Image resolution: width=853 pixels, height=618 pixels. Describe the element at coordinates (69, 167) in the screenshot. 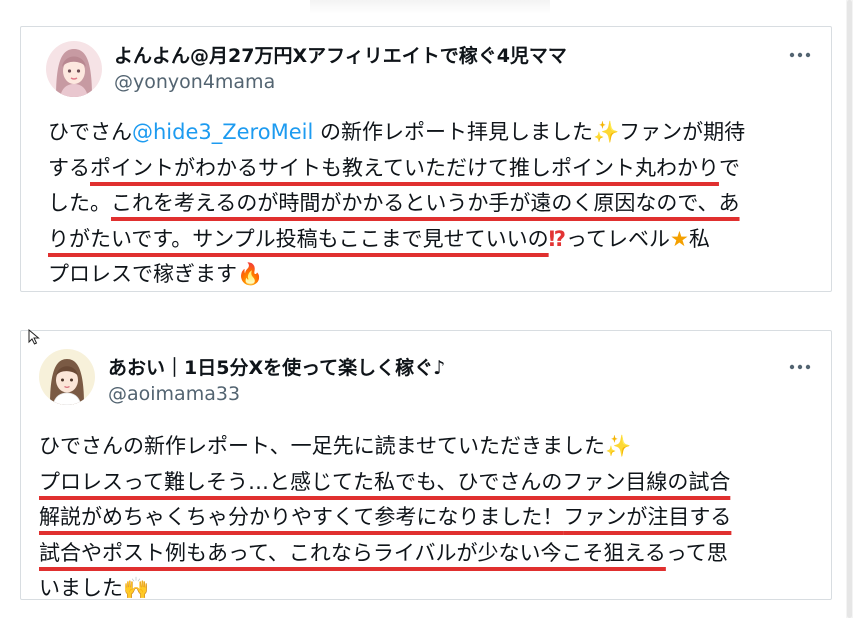

I see `text-segment: する` at that location.